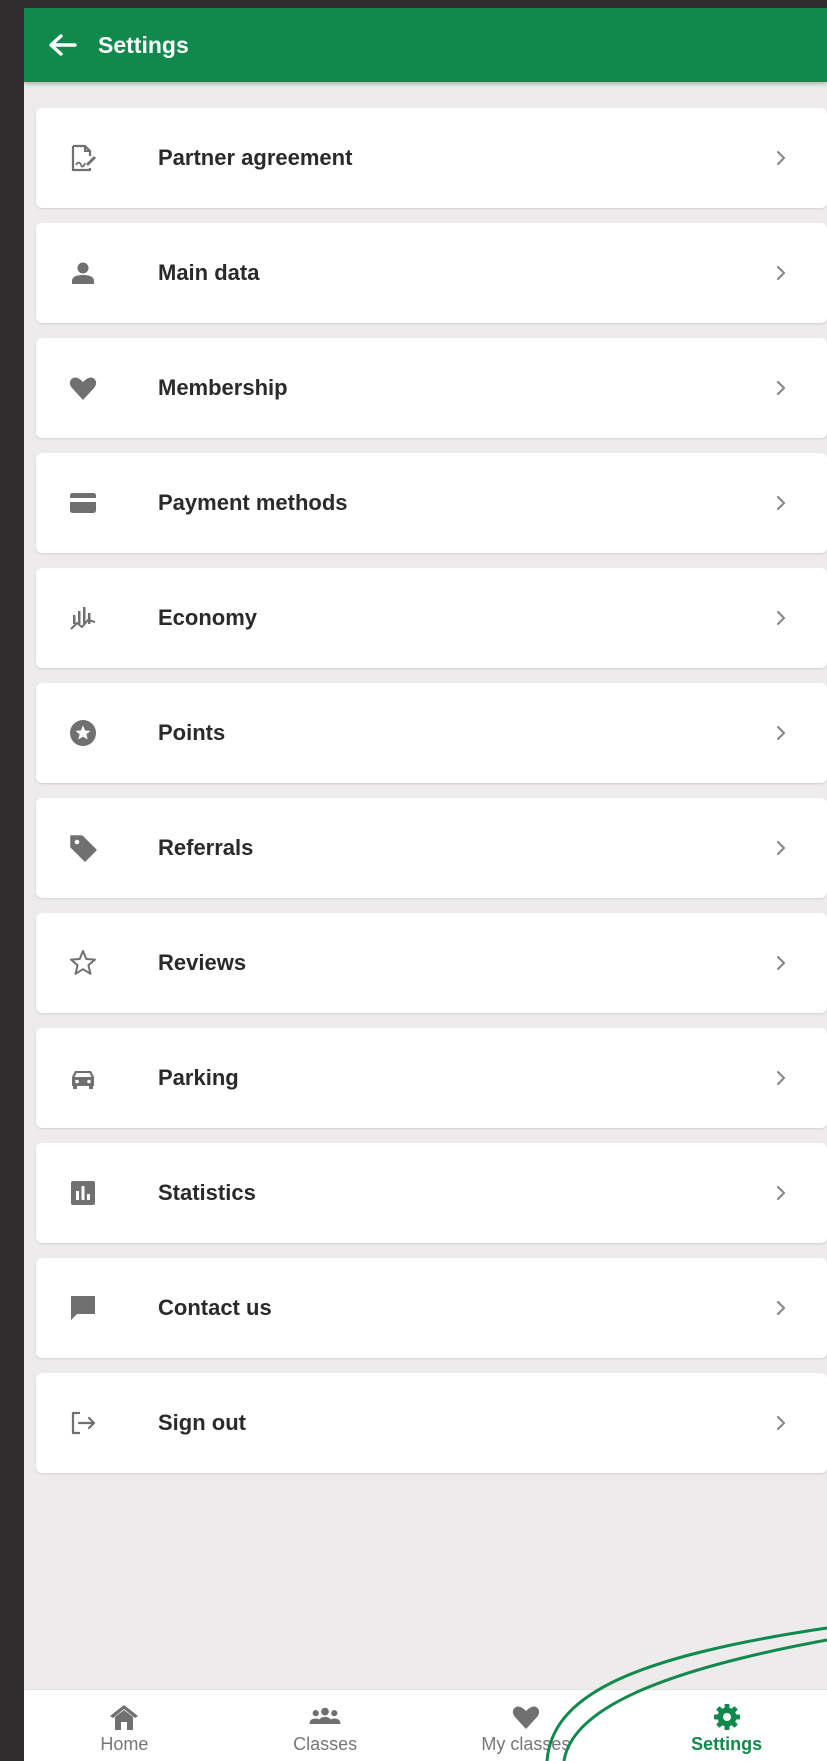 The width and height of the screenshot is (827, 1761). What do you see at coordinates (83, 1078) in the screenshot?
I see `car-icon` at bounding box center [83, 1078].